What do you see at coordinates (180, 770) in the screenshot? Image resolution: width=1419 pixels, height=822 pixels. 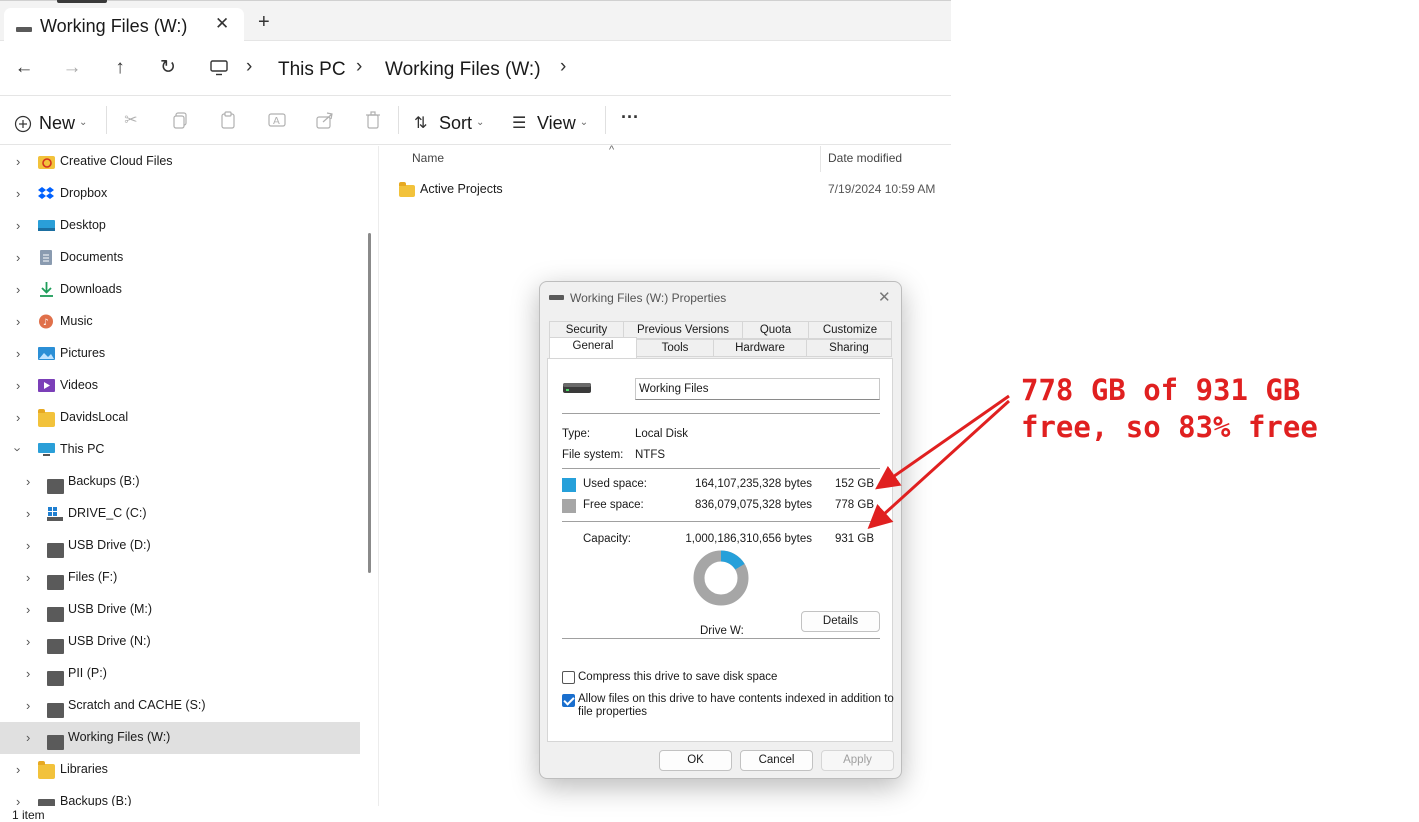 I see `sidebar-item-libraries: › Libraries` at bounding box center [180, 770].